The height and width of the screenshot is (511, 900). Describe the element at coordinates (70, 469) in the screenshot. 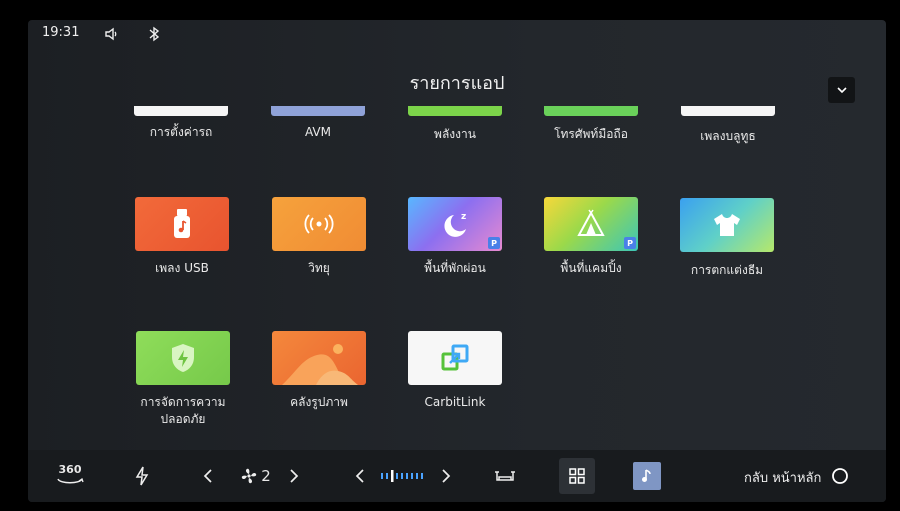

I see `view-360-label: 360` at that location.